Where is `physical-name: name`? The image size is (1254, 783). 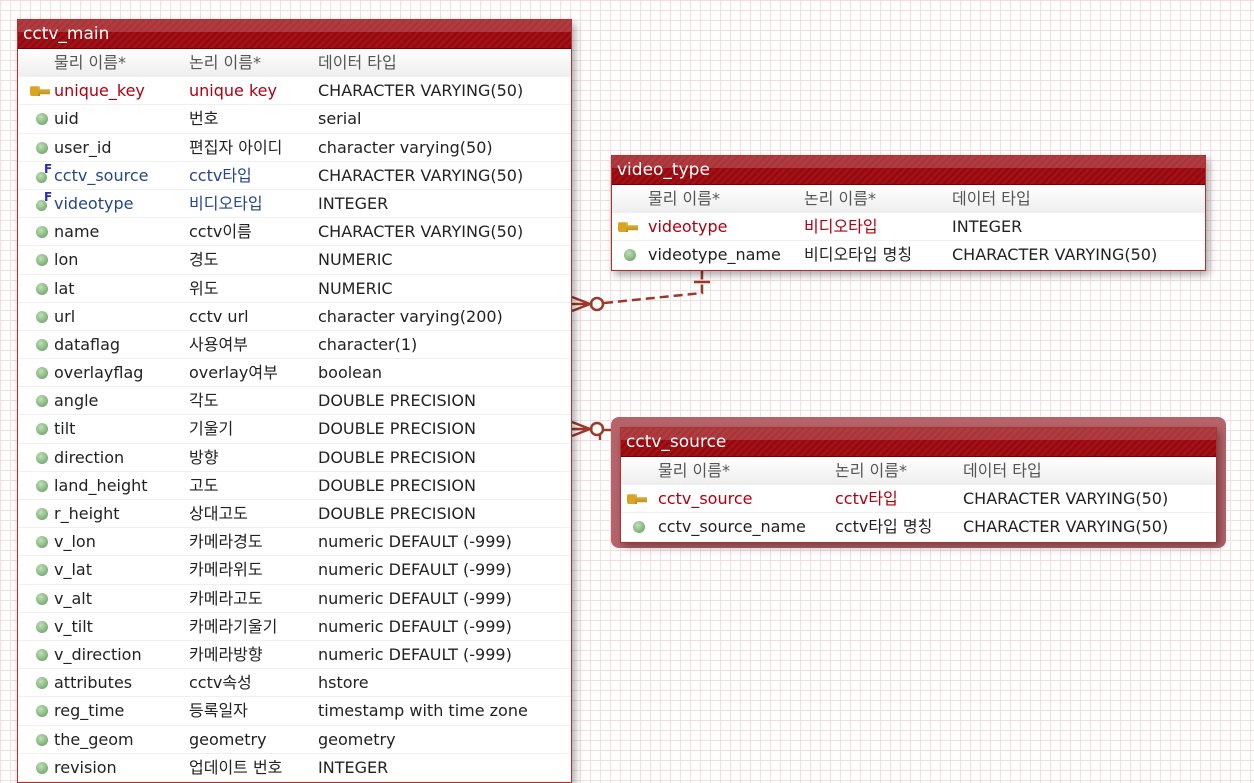 physical-name: name is located at coordinates (77, 232).